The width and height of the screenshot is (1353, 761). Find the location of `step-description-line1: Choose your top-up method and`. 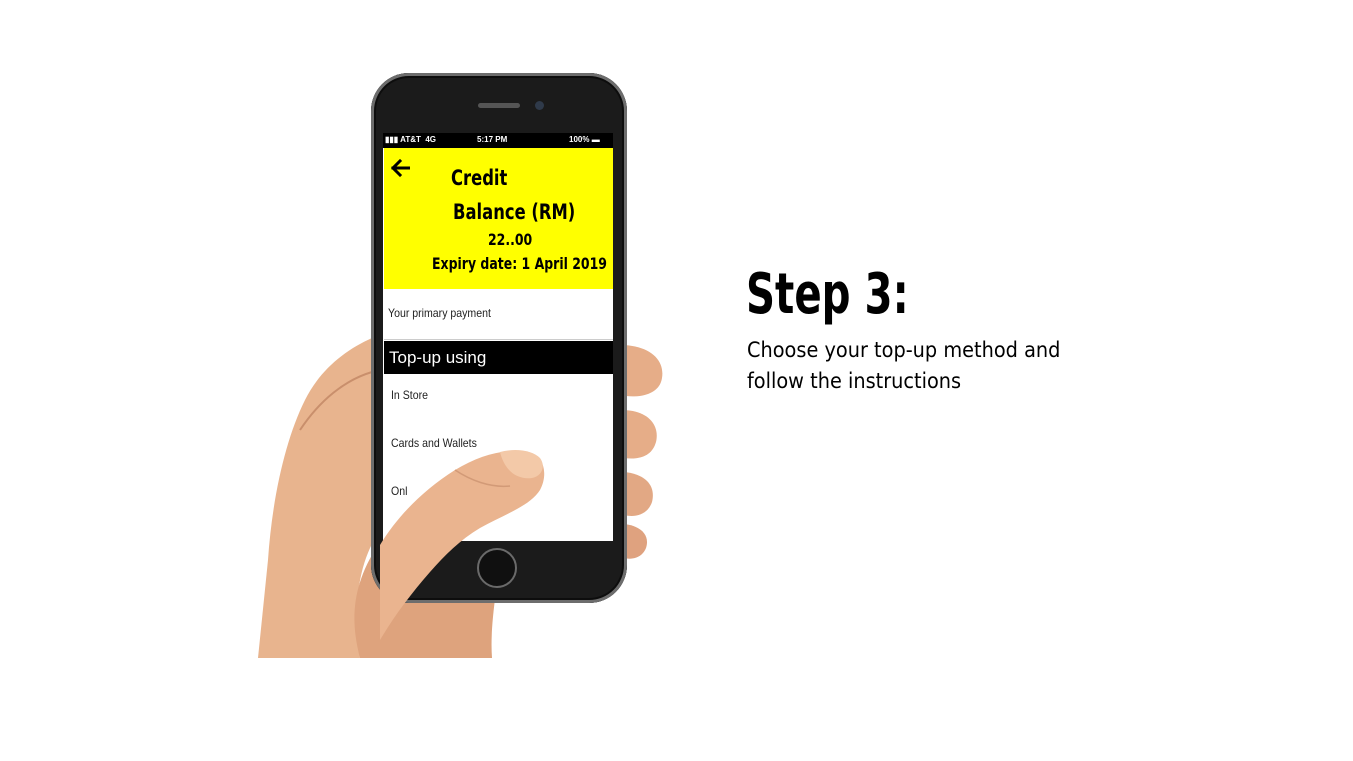

step-description-line1: Choose your top-up method and is located at coordinates (904, 350).